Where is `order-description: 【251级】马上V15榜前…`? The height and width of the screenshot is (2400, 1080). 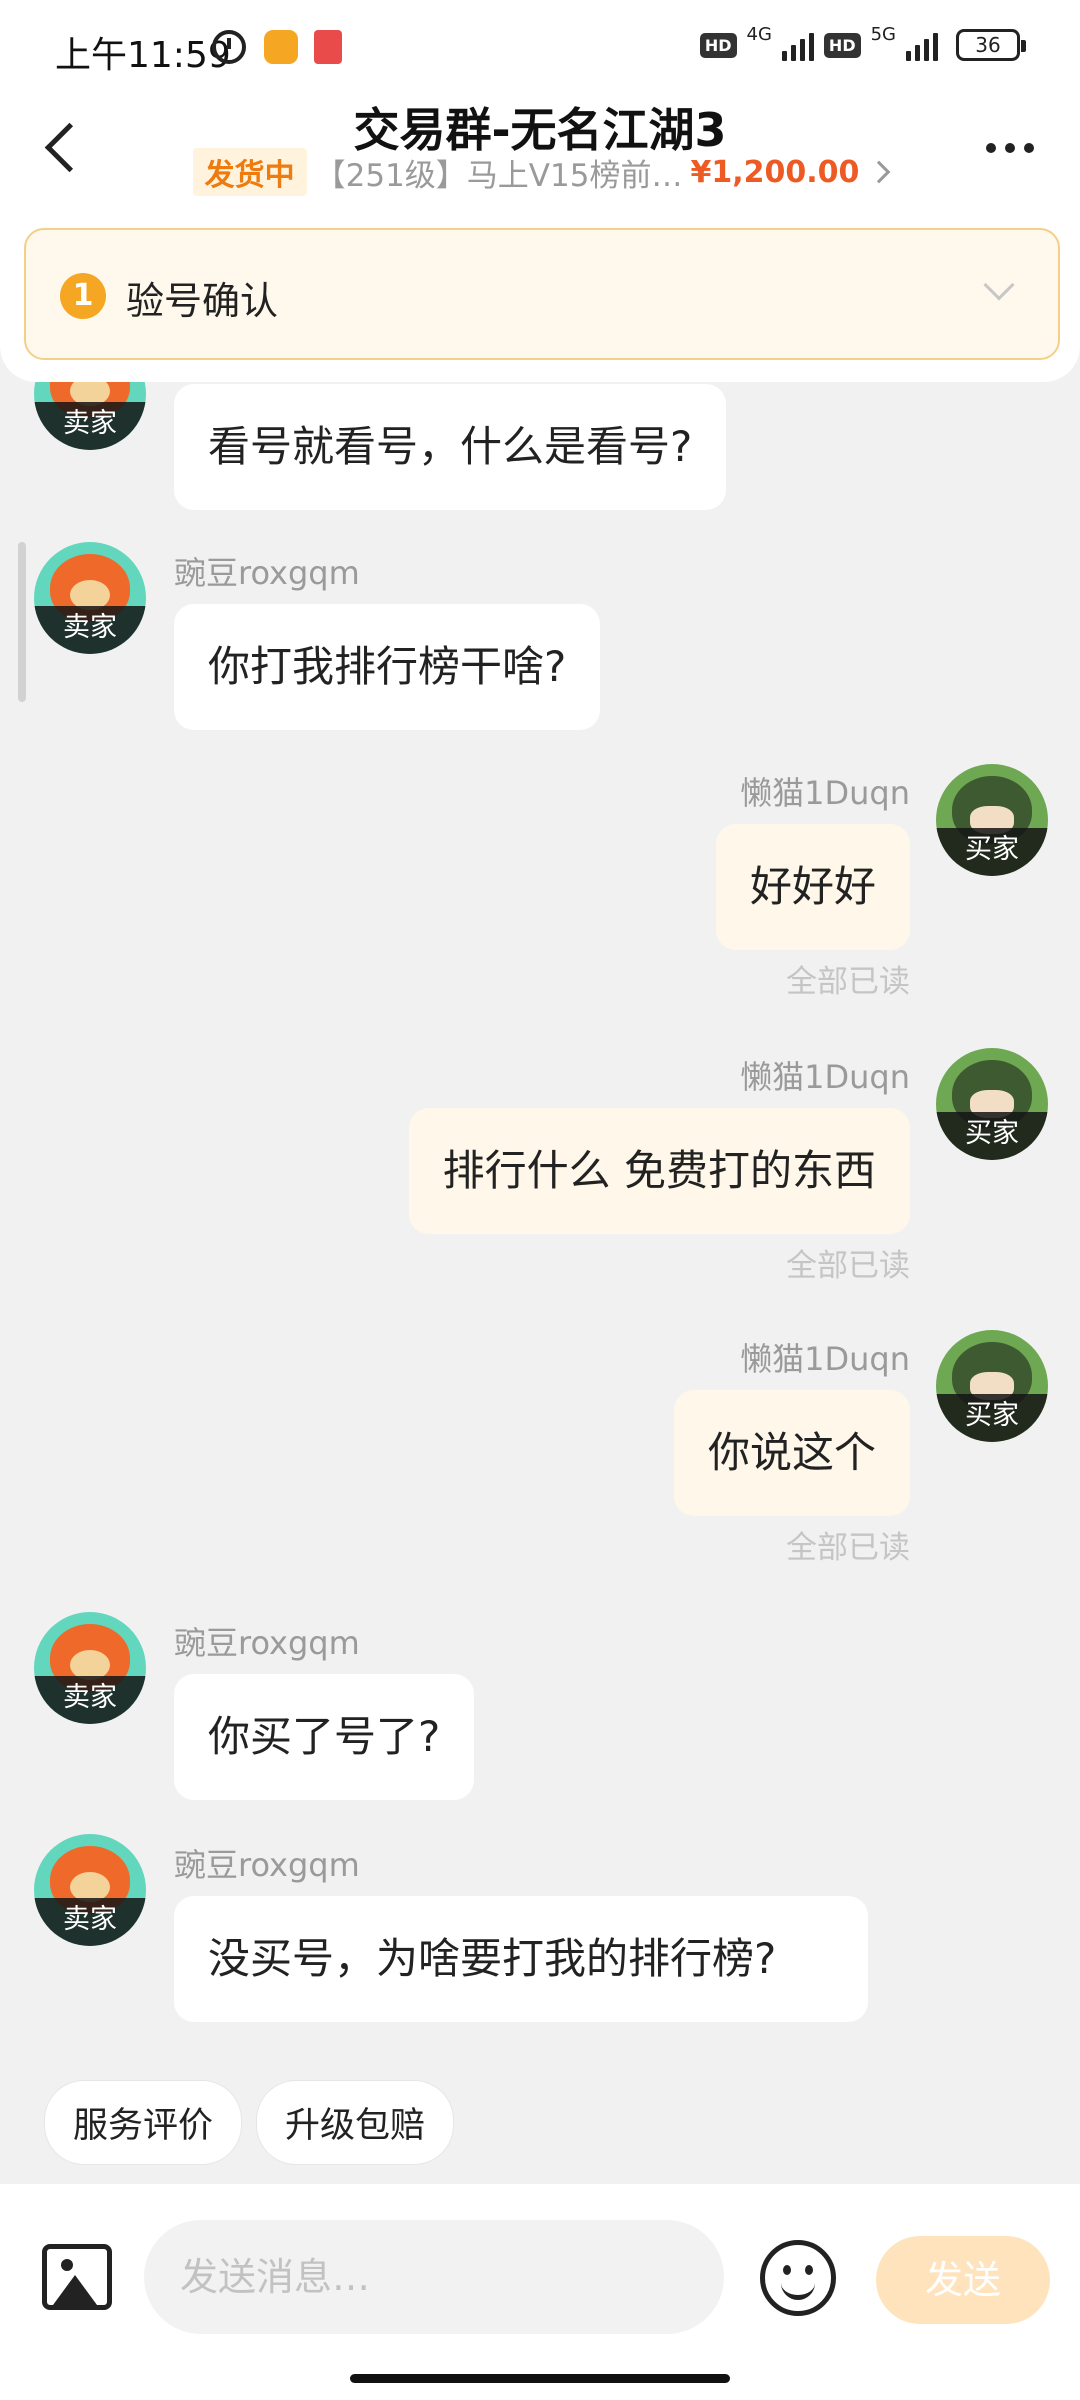
order-description: 【251级】马上V15榜前… is located at coordinates (498, 175).